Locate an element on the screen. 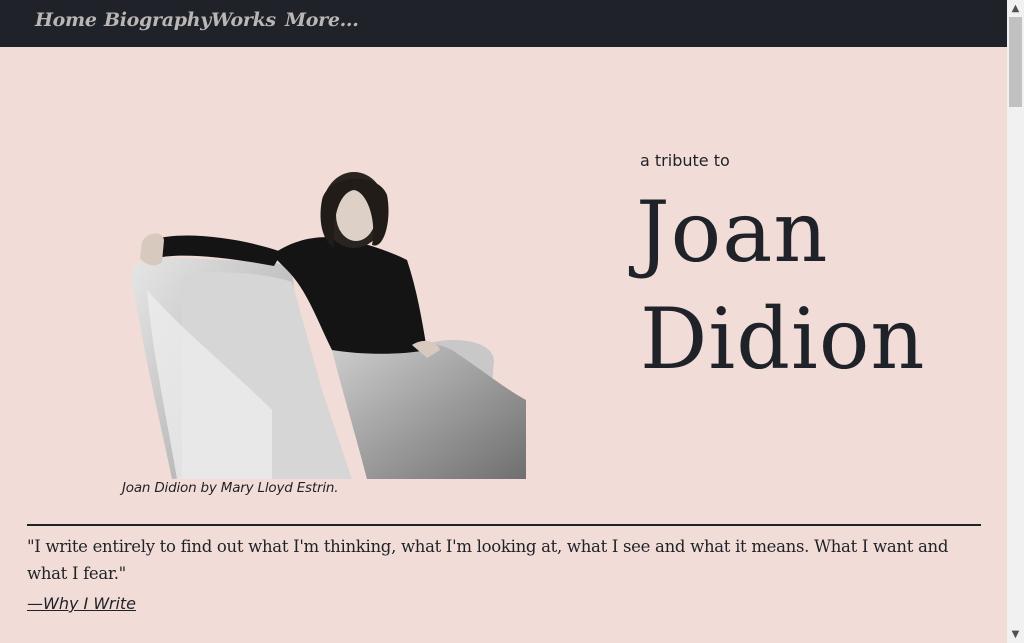 This screenshot has height=643, width=1024. nav-link-biography: Biography is located at coordinates (157, 20).